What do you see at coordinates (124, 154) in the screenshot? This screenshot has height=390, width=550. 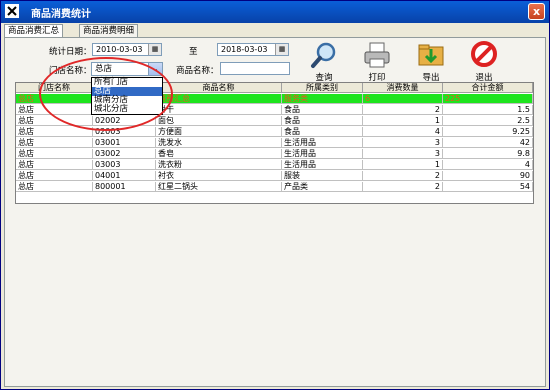 I see `cell-code: 03002` at bounding box center [124, 154].